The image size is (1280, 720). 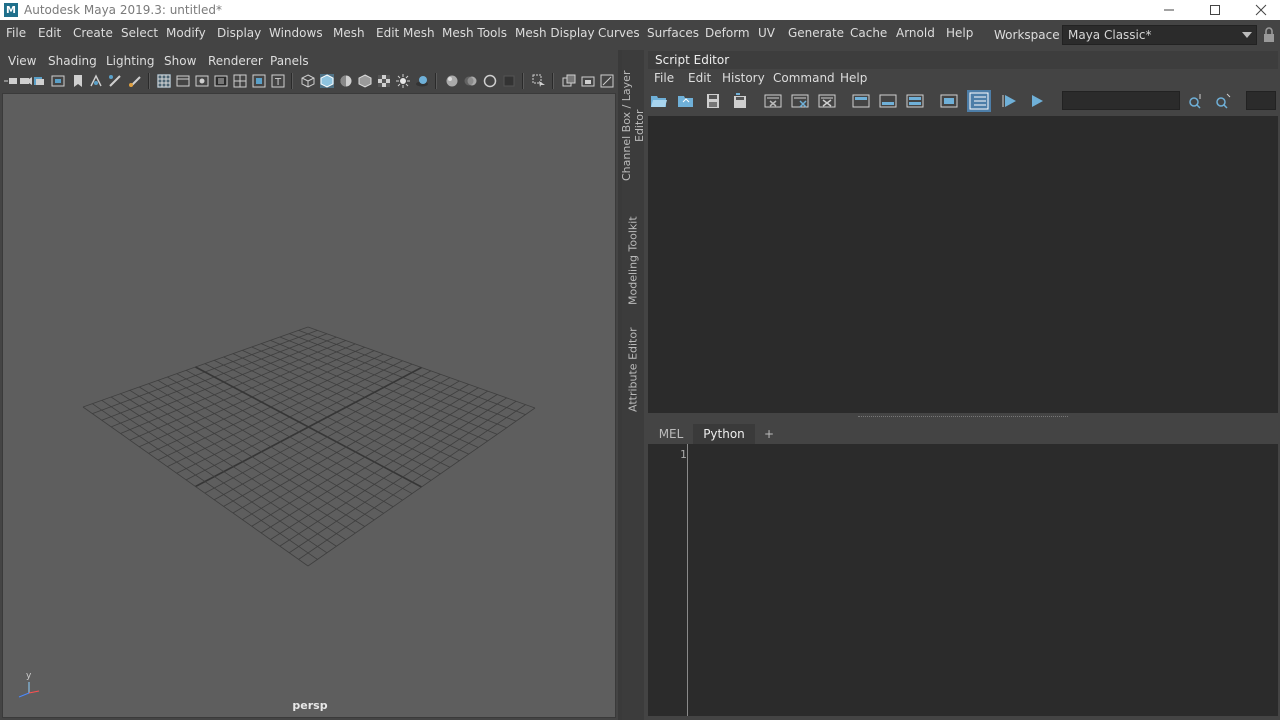 I want to click on se-menu-history: History, so click(x=743, y=78).